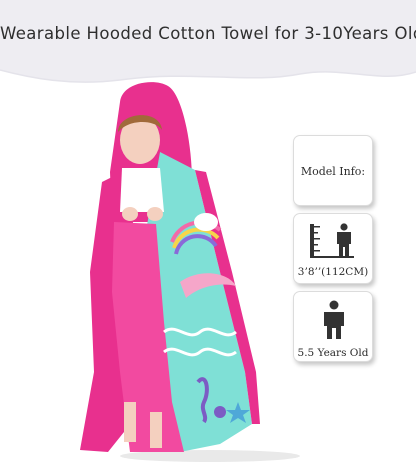 This screenshot has width=416, height=470. I want to click on model-info-card: Model Info:, so click(333, 170).